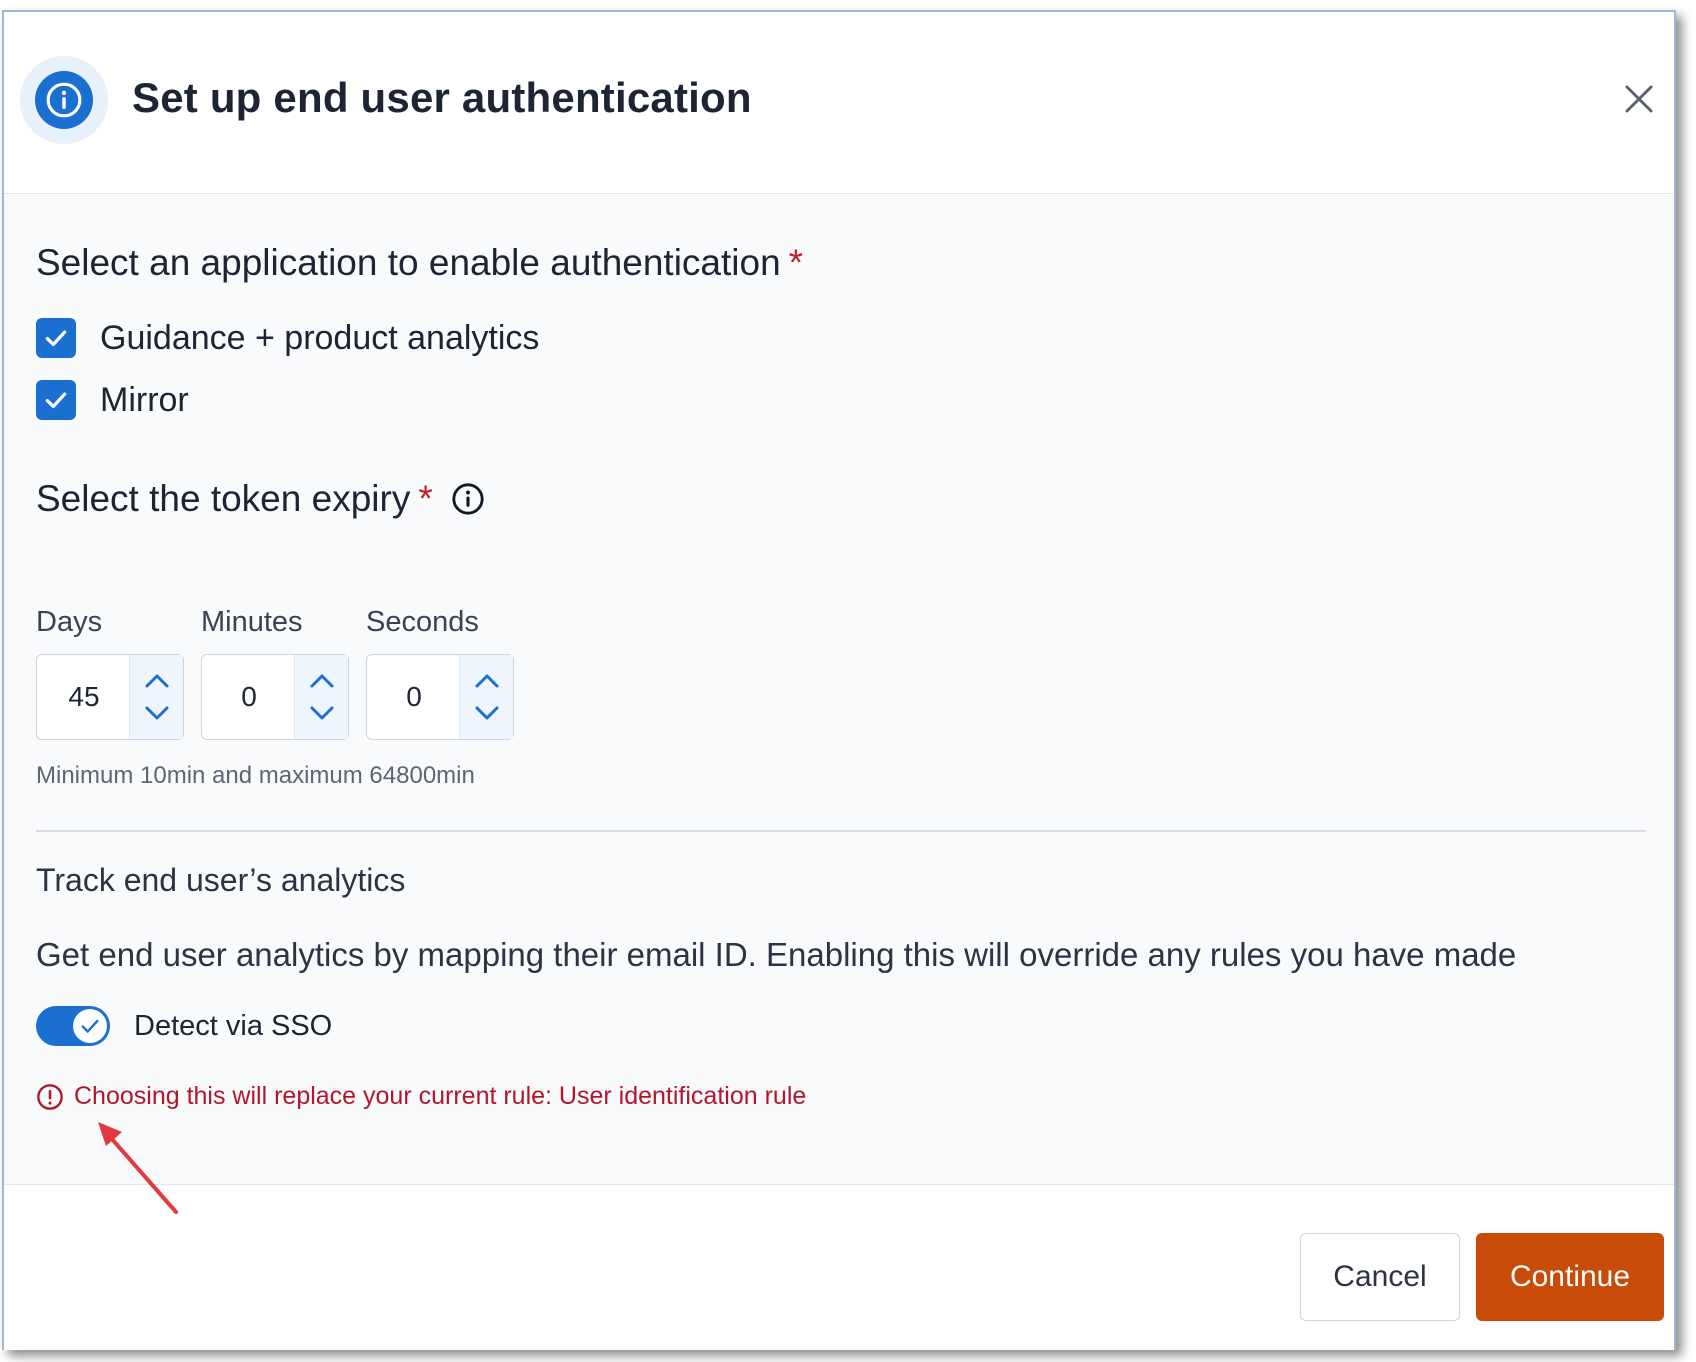 The image size is (1696, 1362). Describe the element at coordinates (221, 880) in the screenshot. I see `analytics-section-title: Track end user’s analytics` at that location.